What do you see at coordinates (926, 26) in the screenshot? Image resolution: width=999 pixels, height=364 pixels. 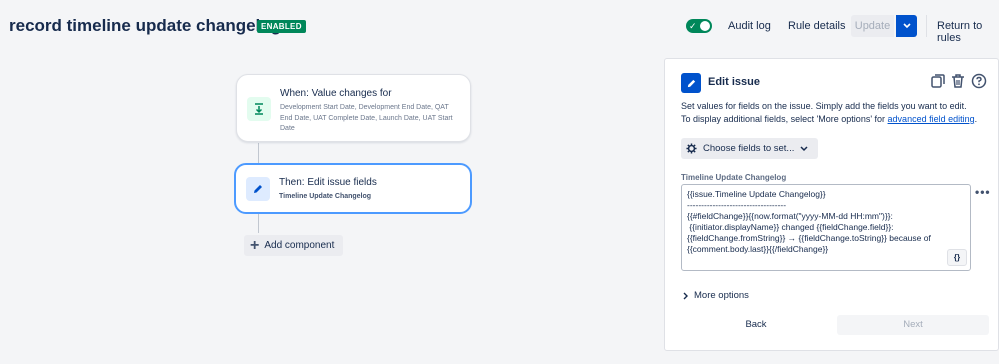 I see `header-divider` at bounding box center [926, 26].